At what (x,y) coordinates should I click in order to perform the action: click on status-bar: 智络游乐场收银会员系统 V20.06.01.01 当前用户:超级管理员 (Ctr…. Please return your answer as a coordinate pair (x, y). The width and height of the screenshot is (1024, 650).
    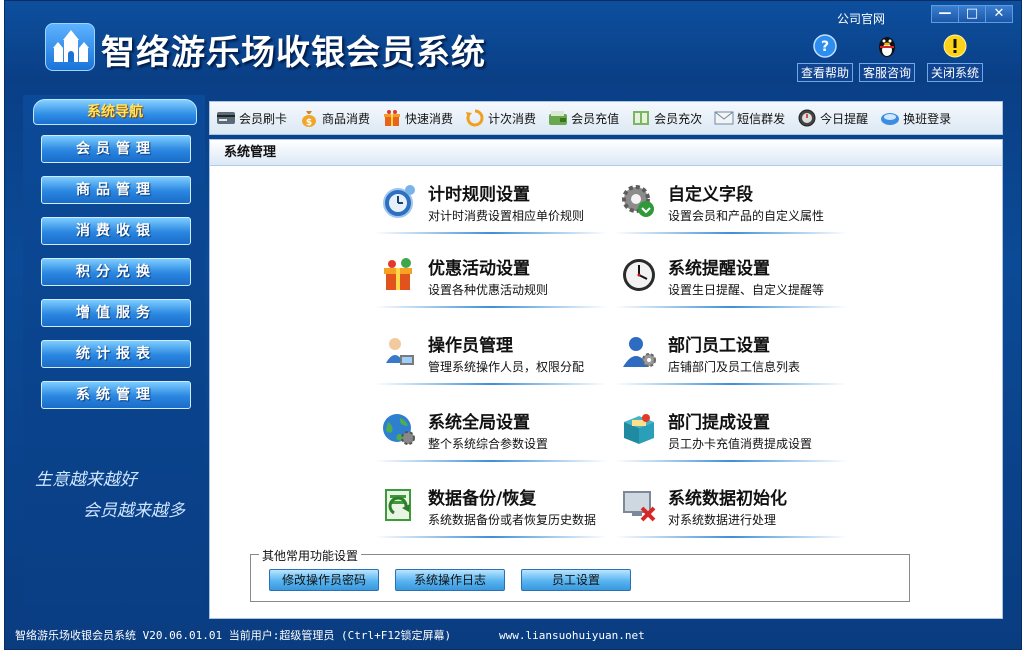
    Looking at the image, I should click on (514, 637).